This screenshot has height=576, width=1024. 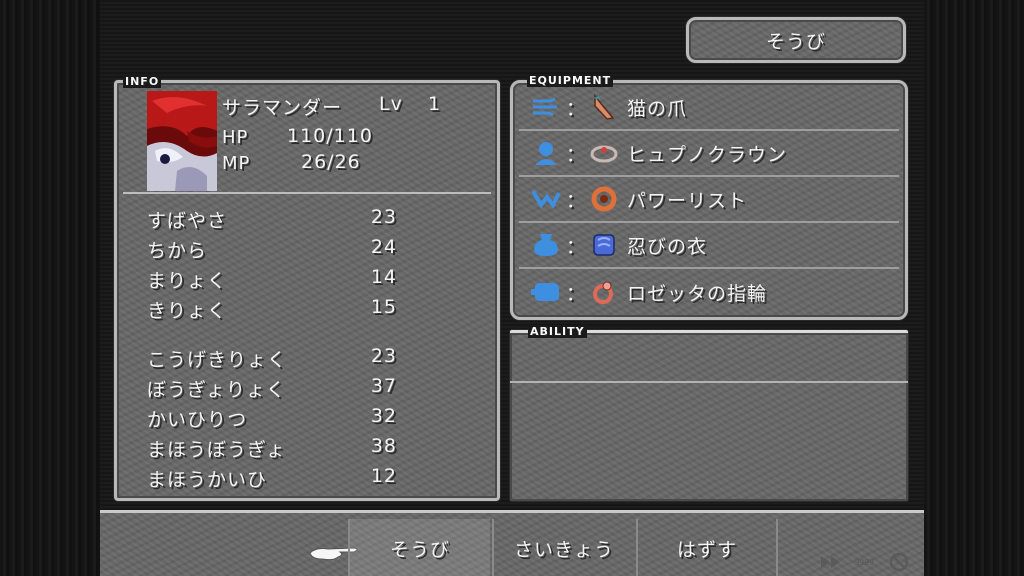 What do you see at coordinates (709, 246) in the screenshot?
I see `equipment-slot-body: ： 忍びの衣` at bounding box center [709, 246].